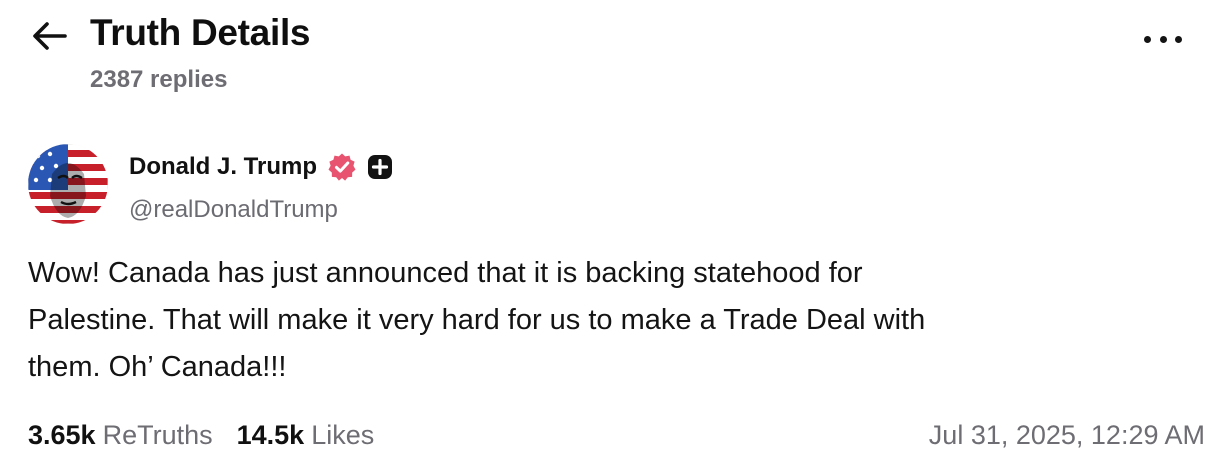 The height and width of the screenshot is (470, 1217). I want to click on retruths-stat: 3.65k ReTruths, so click(120, 435).